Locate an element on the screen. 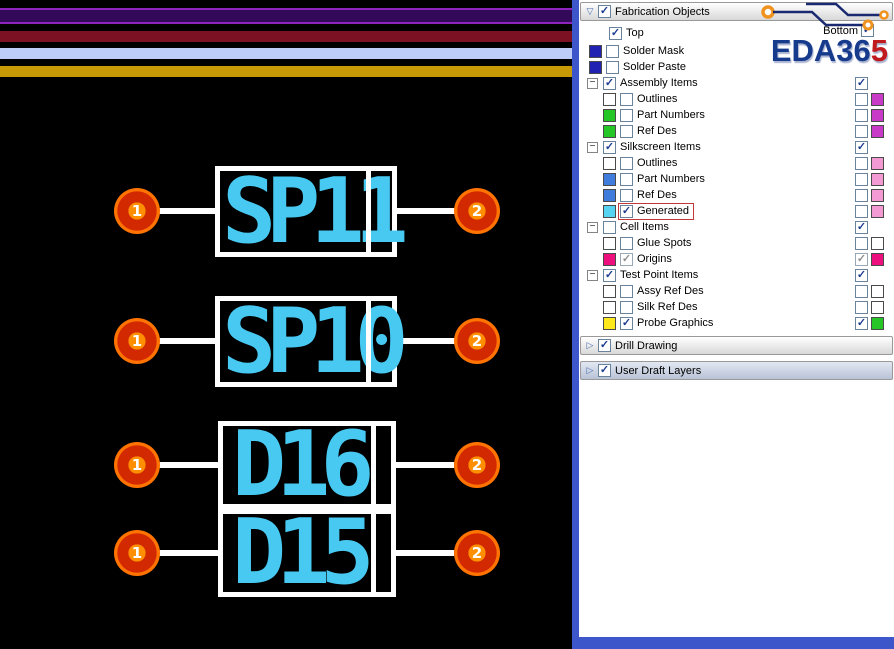 The image size is (894, 649). layer-row-probe-graphics: ✓ Probe Graphics ✓ is located at coordinates (736, 323).